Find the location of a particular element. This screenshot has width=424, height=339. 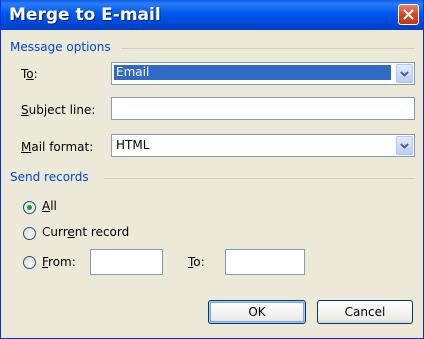

message-options-separator is located at coordinates (268, 48).